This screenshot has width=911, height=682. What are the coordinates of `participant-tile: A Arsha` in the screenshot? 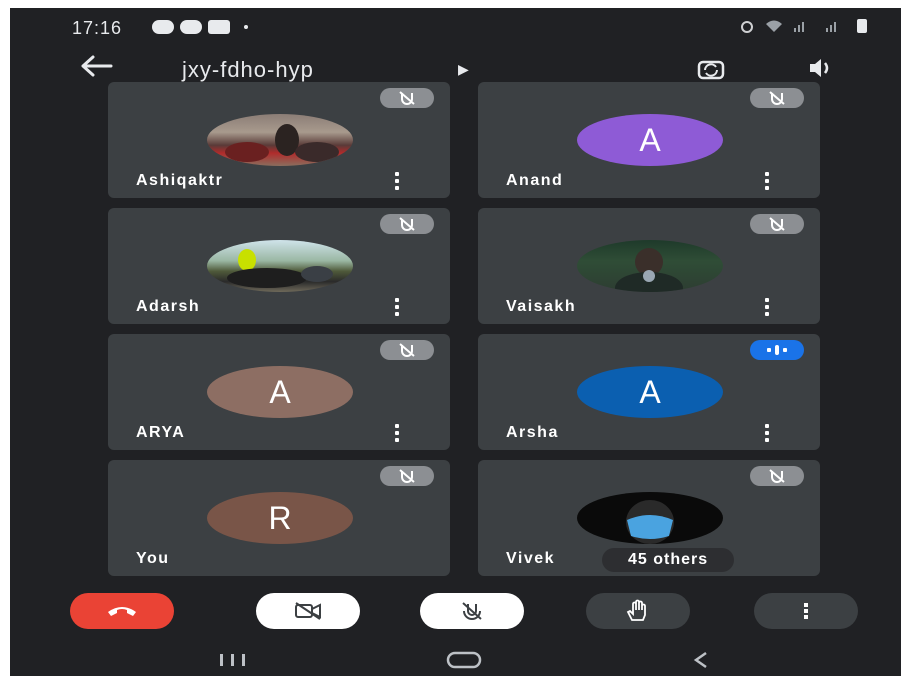 It's located at (649, 392).